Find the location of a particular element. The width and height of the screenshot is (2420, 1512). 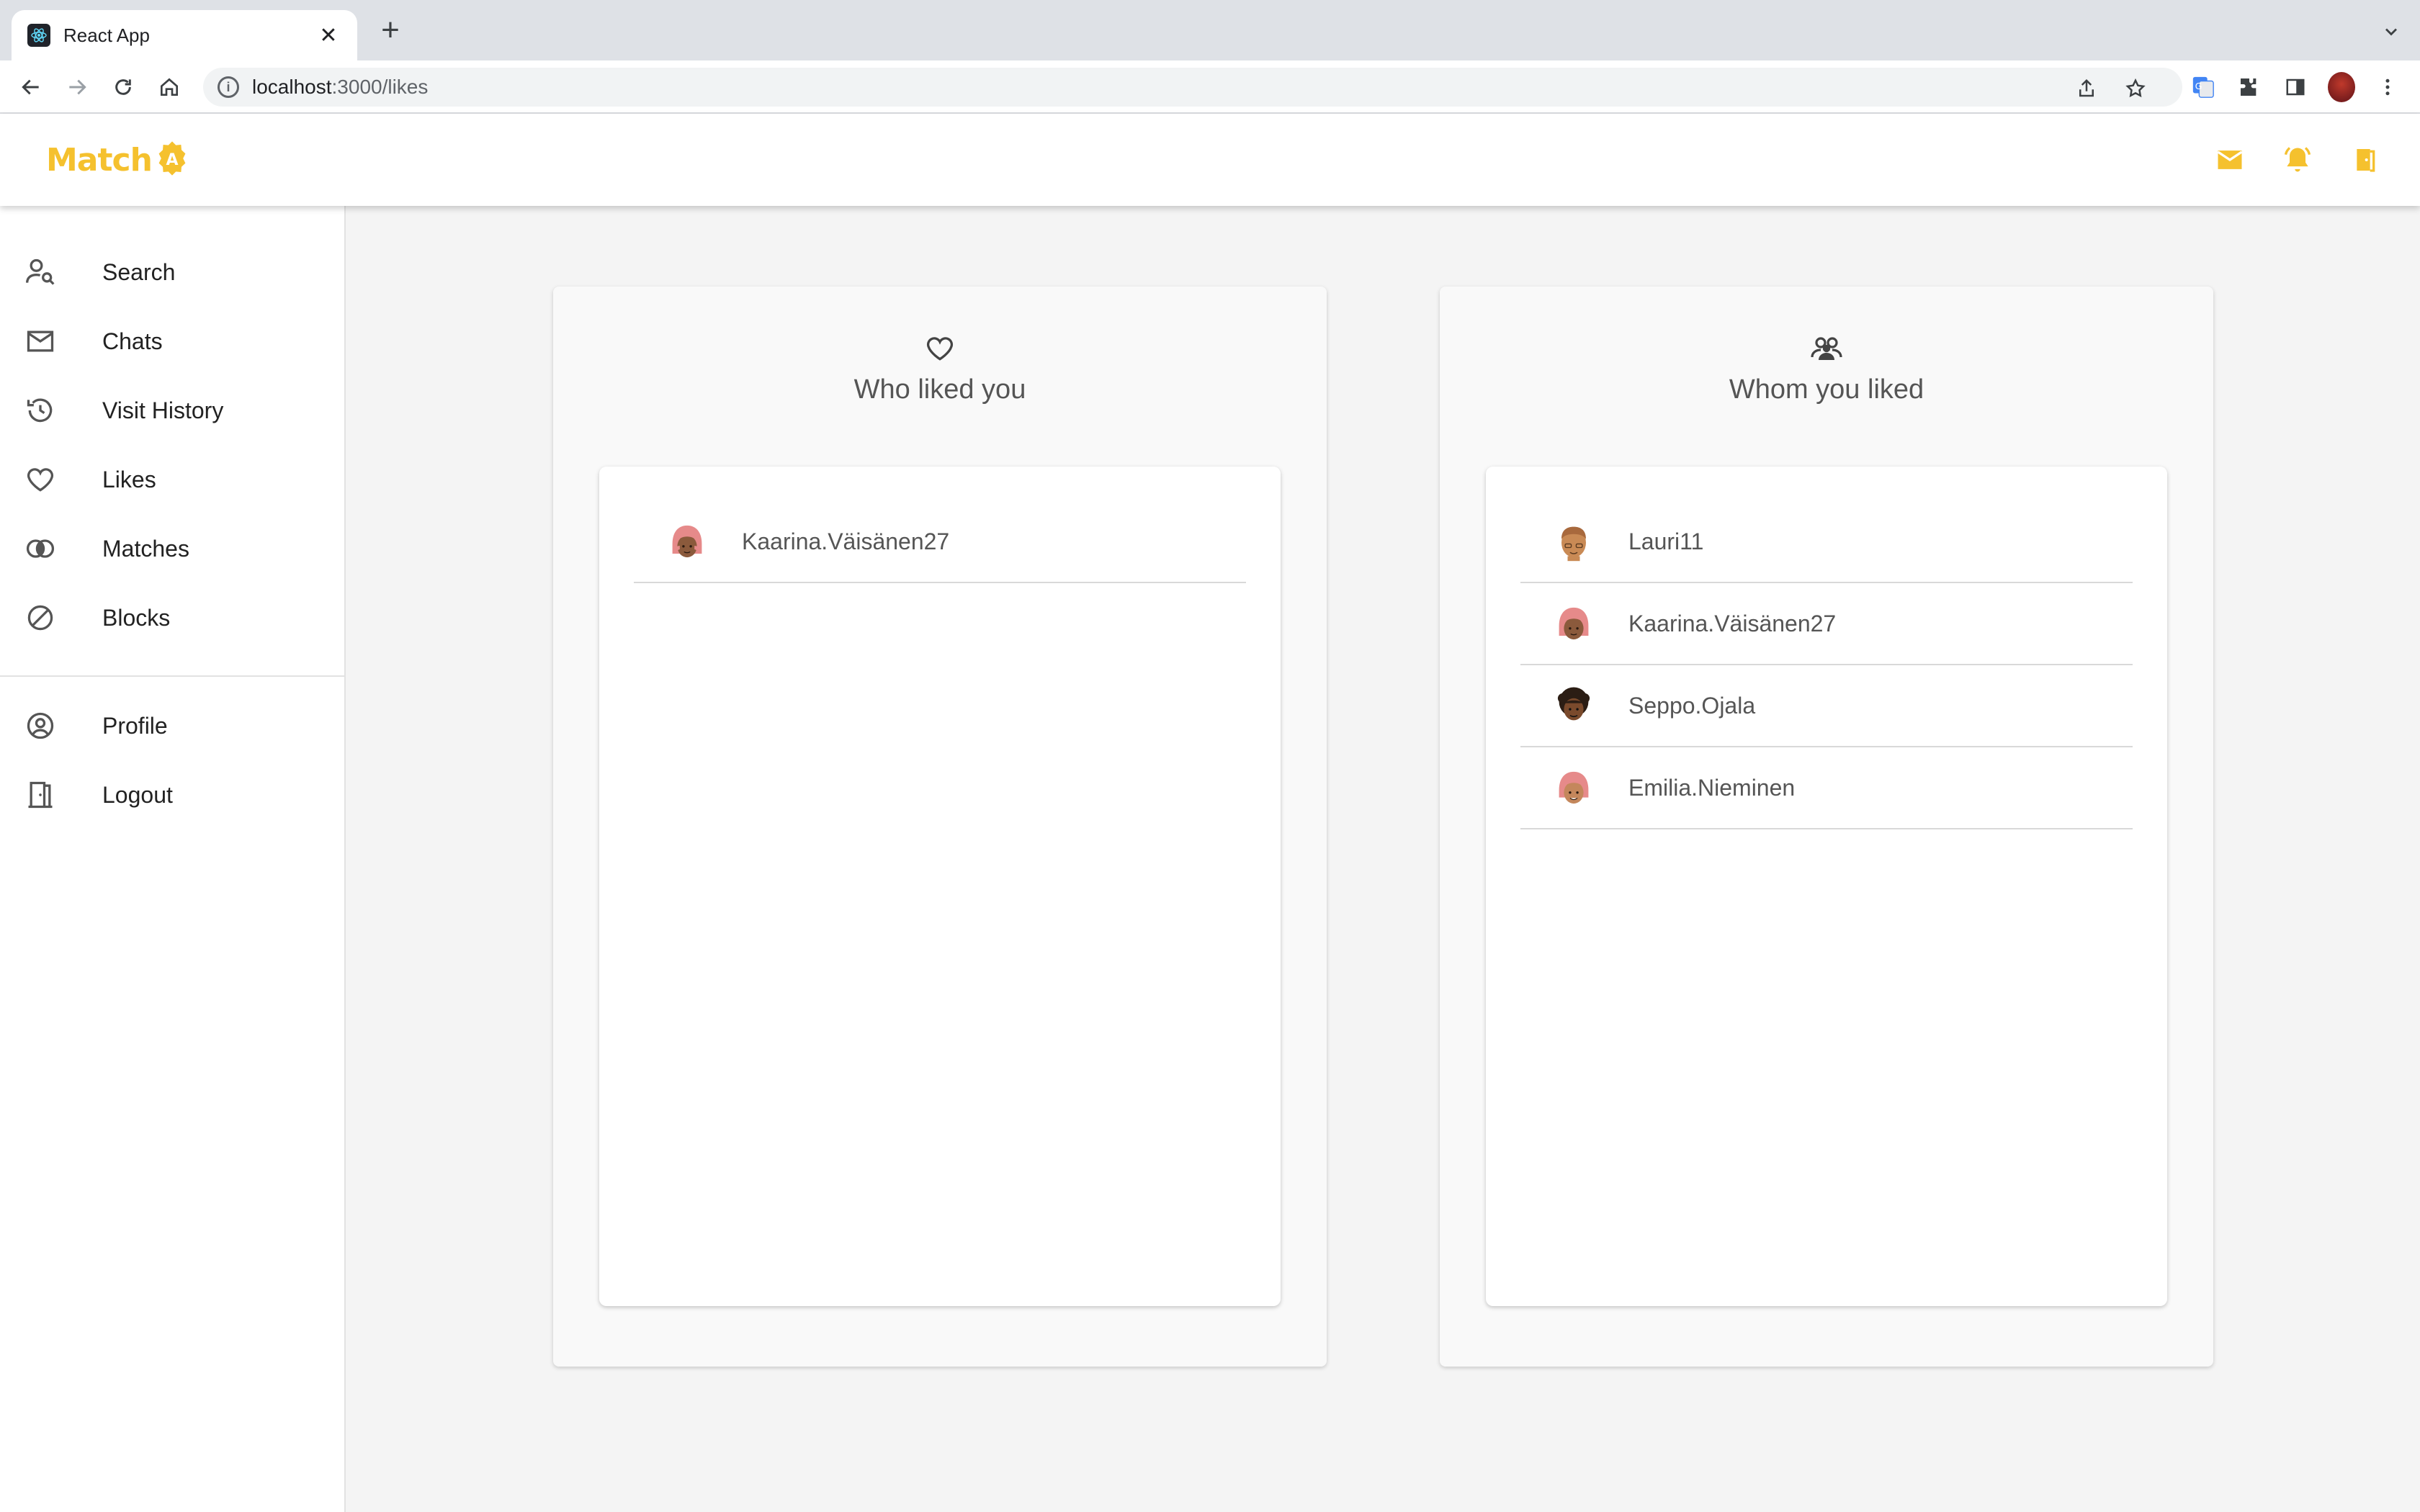

sidebar-item-chats: Chats is located at coordinates (172, 341).